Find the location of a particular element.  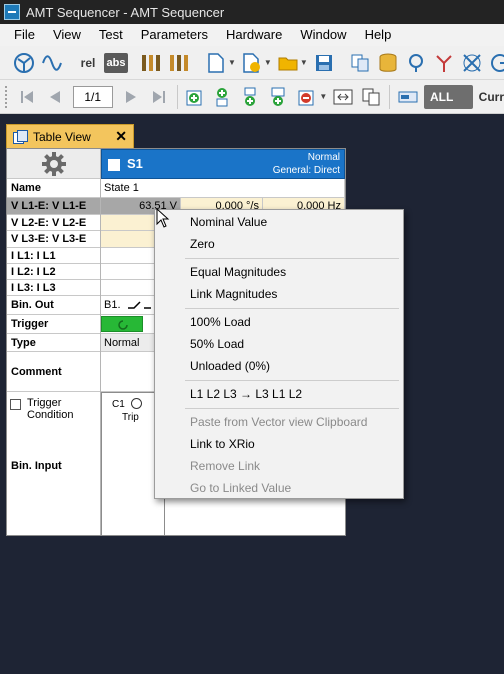

vector-diagram-icon is located at coordinates (444, 63).